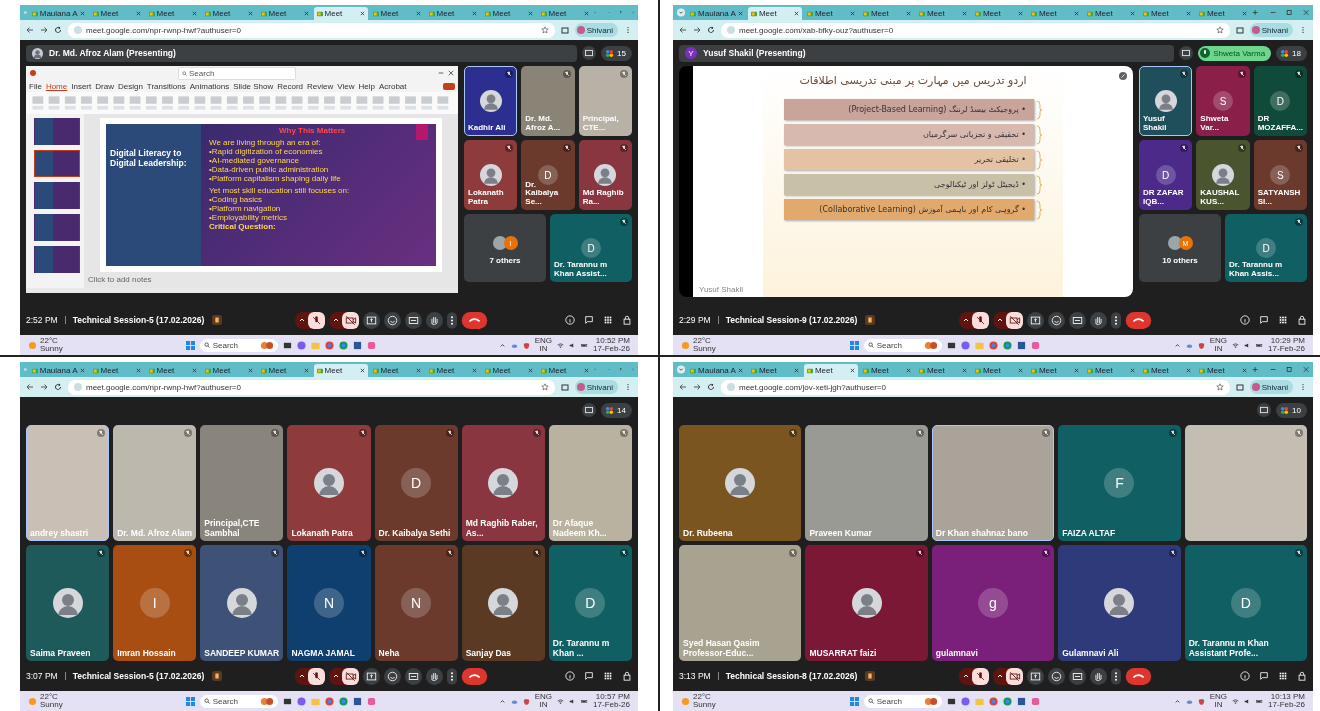 The height and width of the screenshot is (711, 1320). What do you see at coordinates (290, 86) in the screenshot?
I see `ribbon-tab: Record` at bounding box center [290, 86].